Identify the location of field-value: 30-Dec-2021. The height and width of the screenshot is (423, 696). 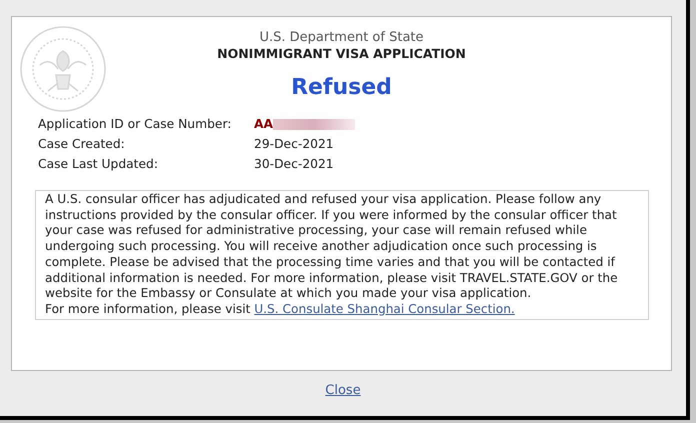
(294, 164).